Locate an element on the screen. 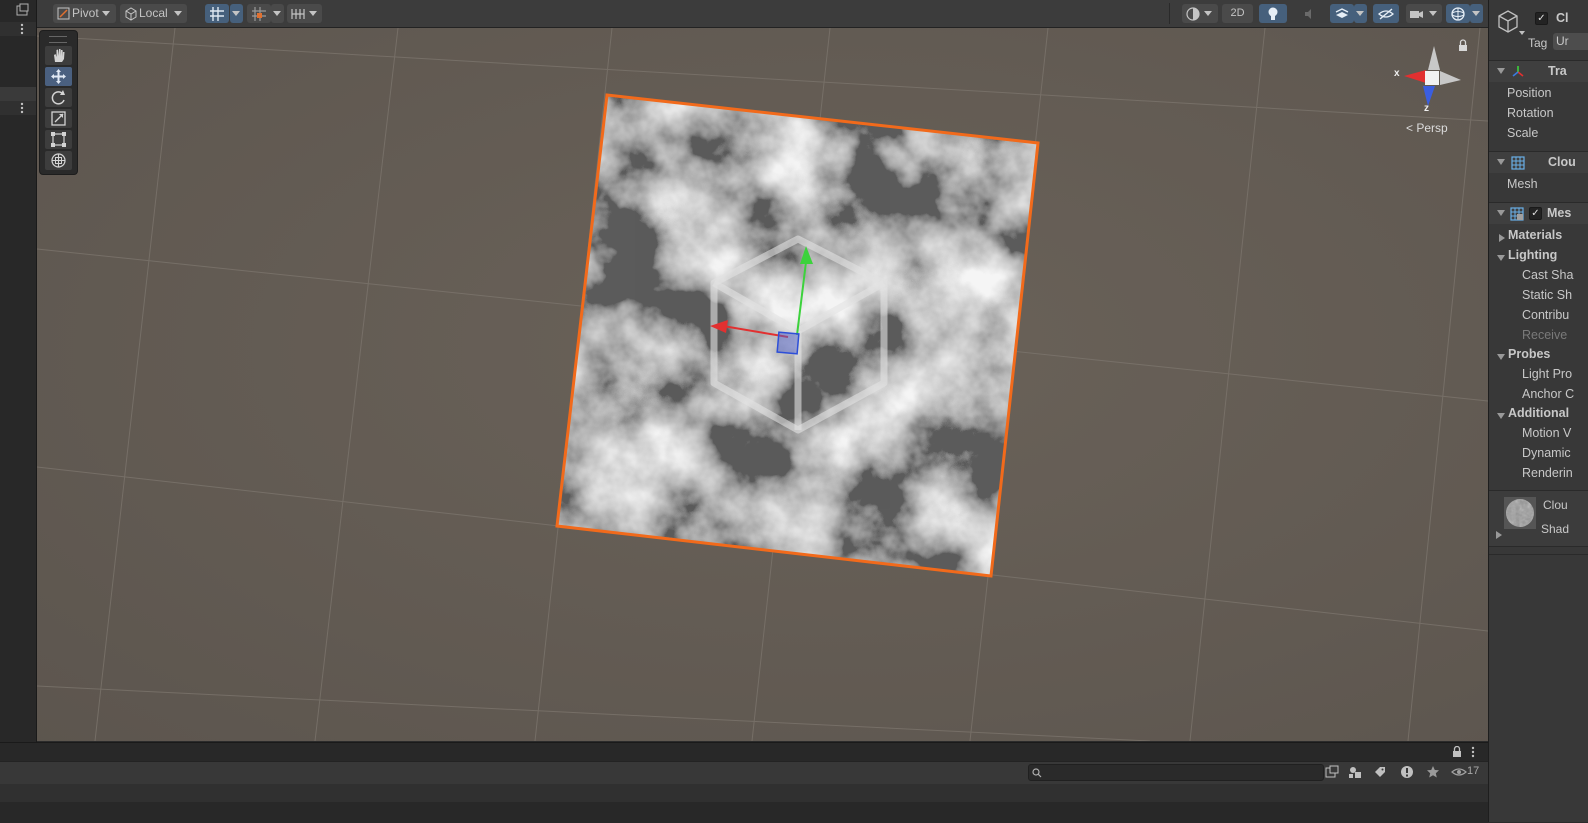  lock-icon is located at coordinates (1457, 752).